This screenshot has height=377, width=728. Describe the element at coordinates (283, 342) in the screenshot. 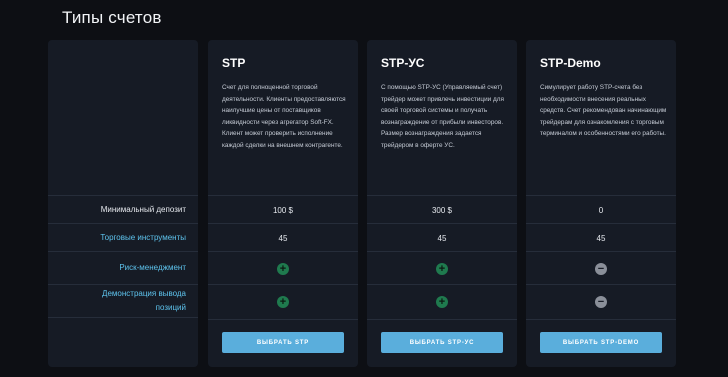

I see `select-stp-button: ВЫБРАТЬ STP` at that location.